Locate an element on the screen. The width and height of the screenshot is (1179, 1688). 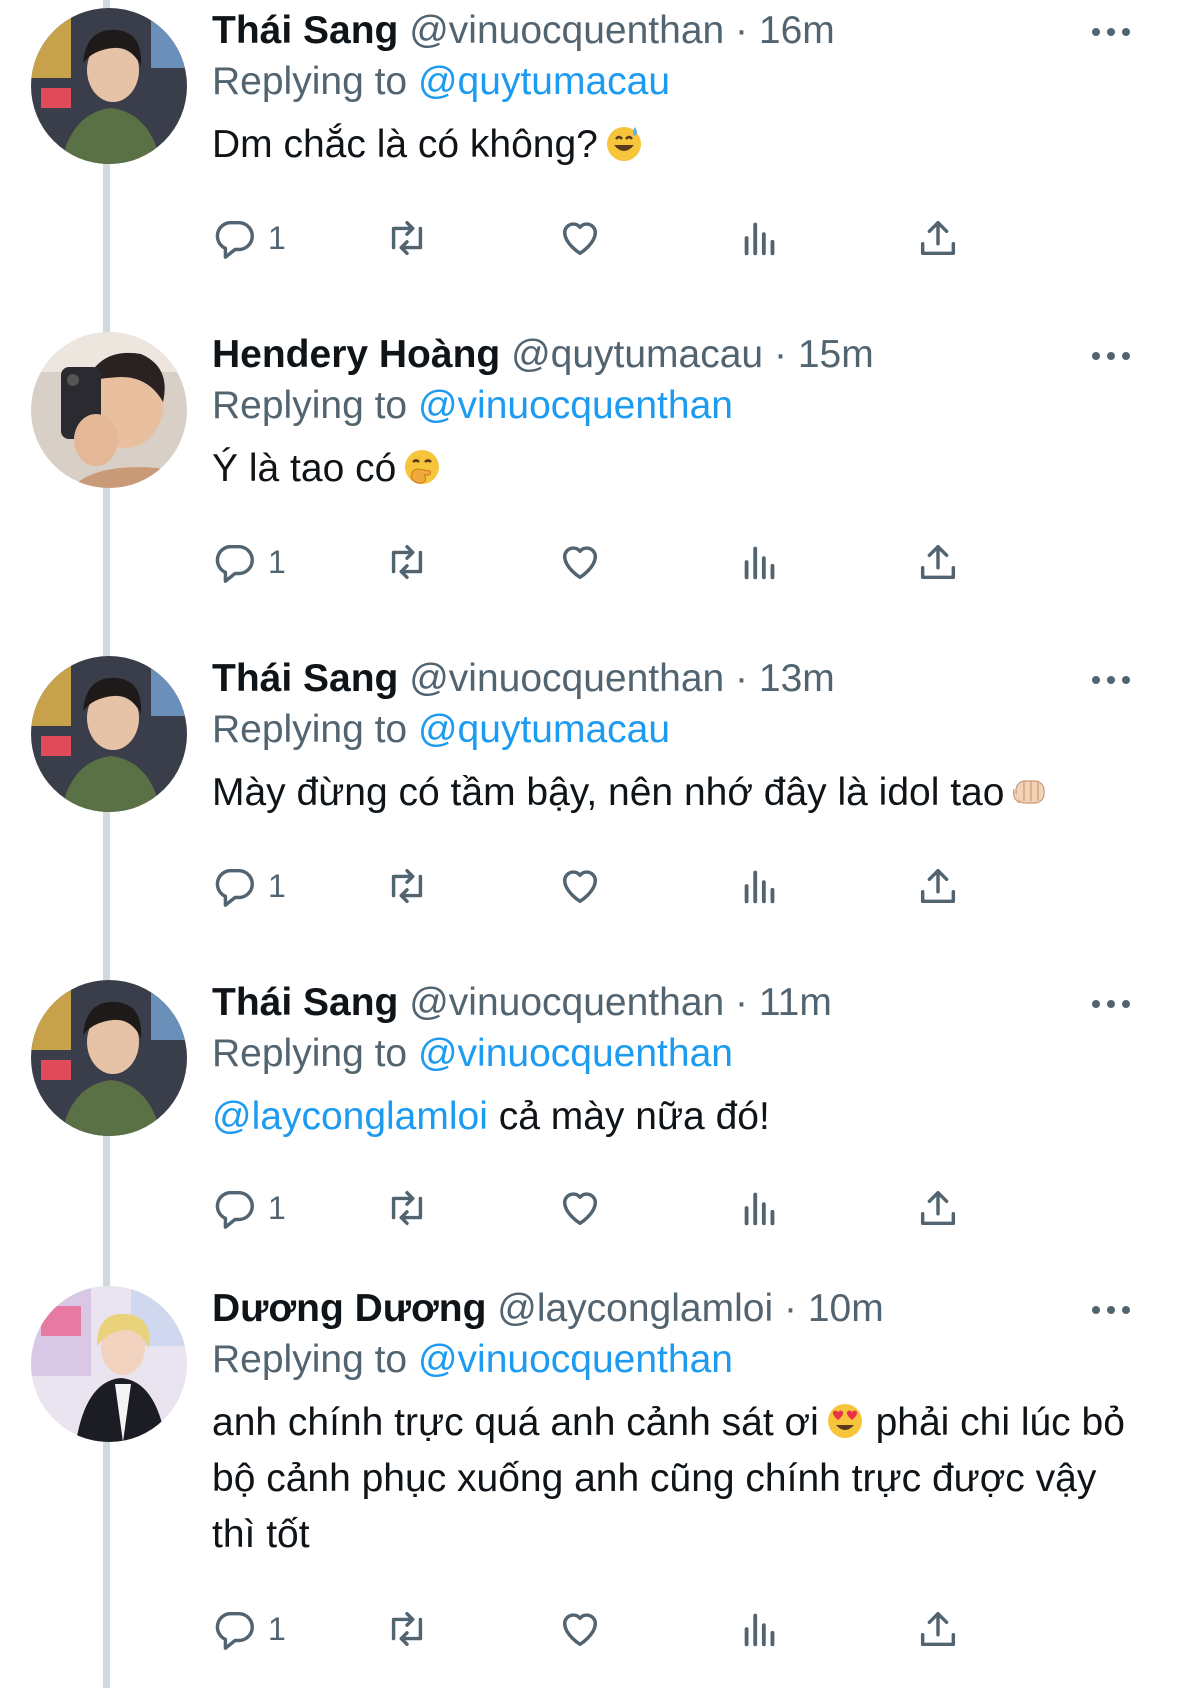
timestamp: 10m is located at coordinates (846, 1308).